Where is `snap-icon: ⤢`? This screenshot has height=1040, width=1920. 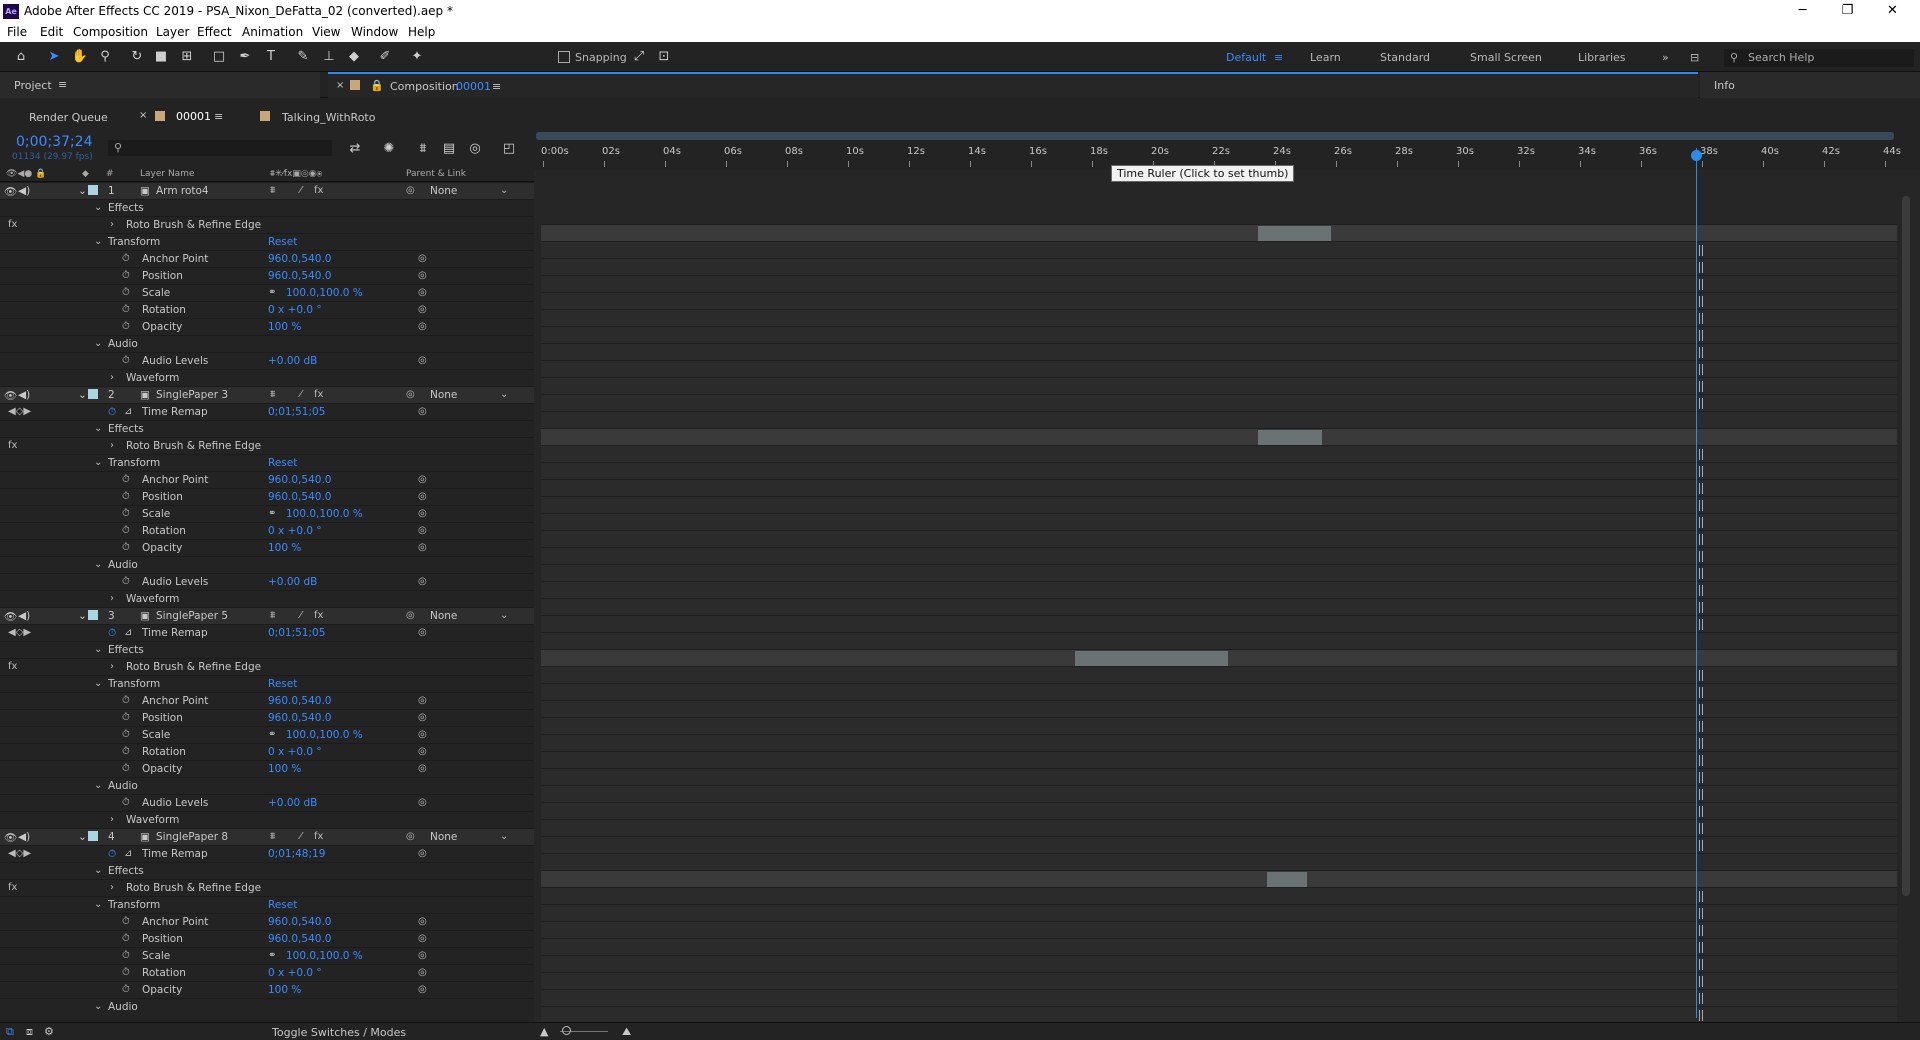 snap-icon: ⤢ is located at coordinates (639, 57).